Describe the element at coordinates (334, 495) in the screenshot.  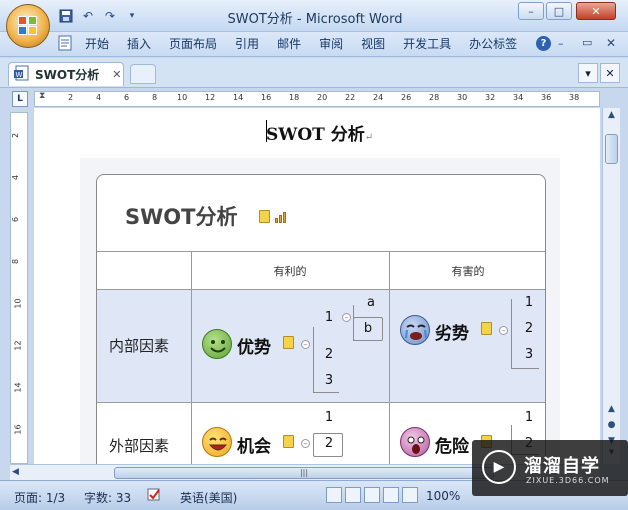
I see `print-layout-view-icon` at that location.